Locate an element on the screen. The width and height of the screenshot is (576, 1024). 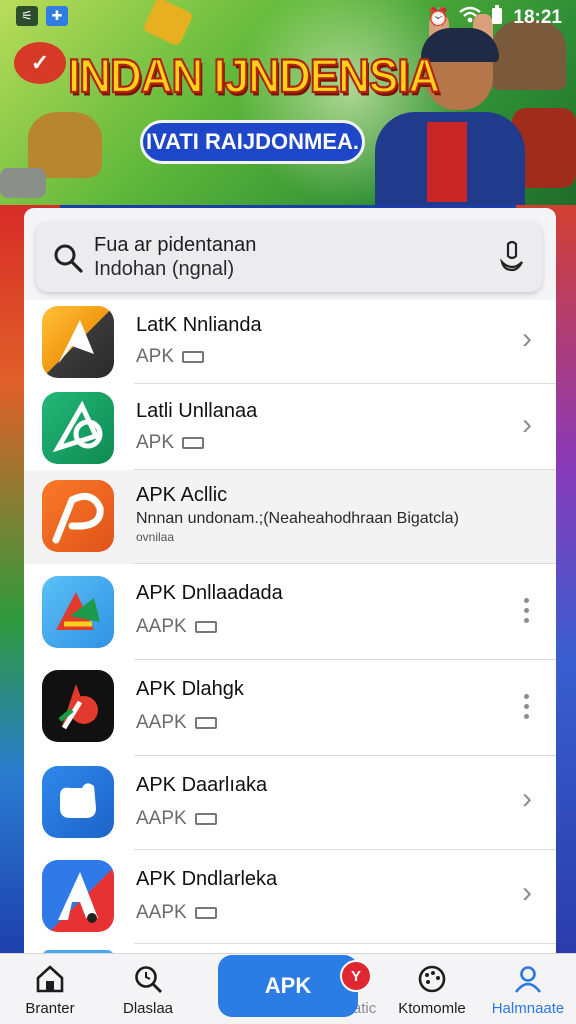
app-name: APK Dlahgk is located at coordinates (190, 689).